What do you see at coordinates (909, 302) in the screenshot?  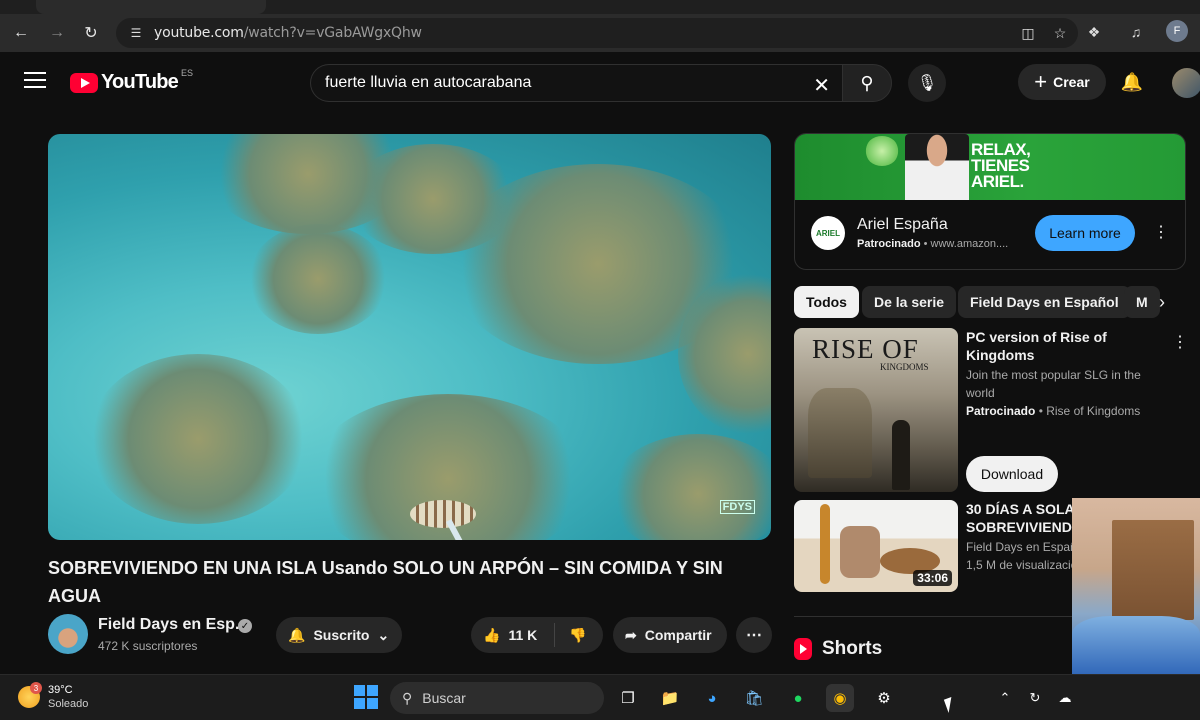 I see `chip-de-la-serie: De la serie` at bounding box center [909, 302].